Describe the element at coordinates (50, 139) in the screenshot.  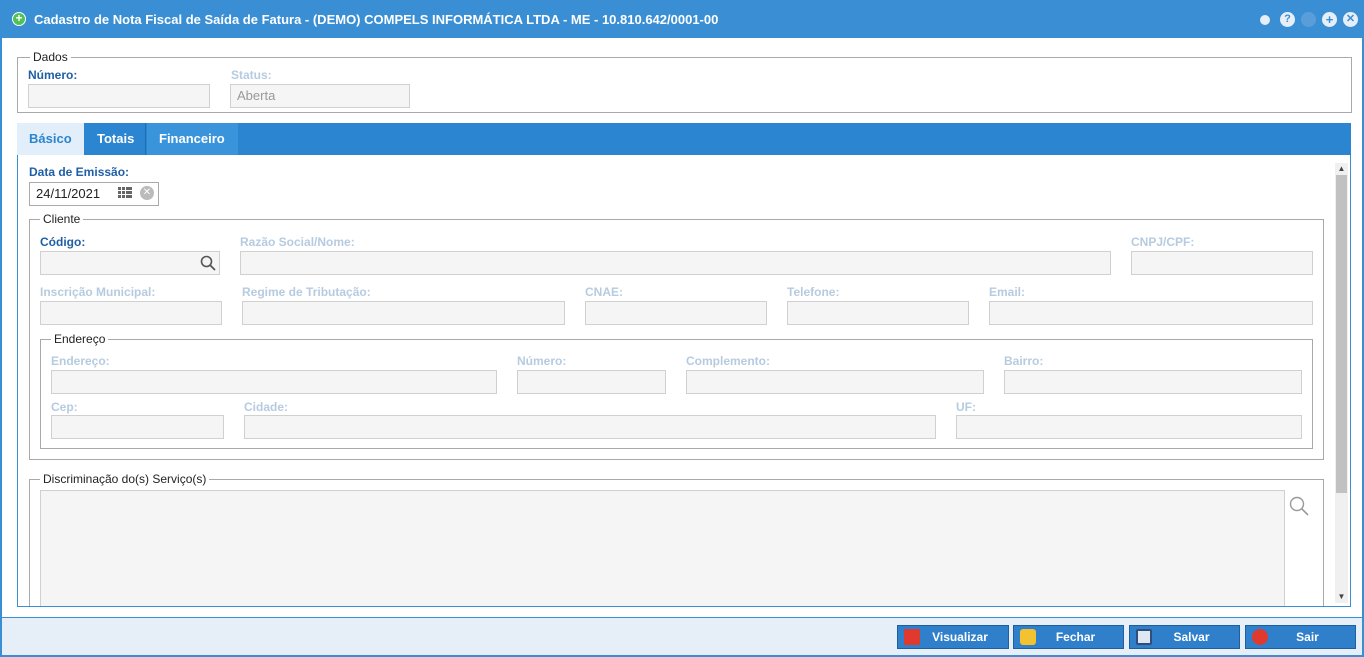
I see `tab-basico: Básico` at that location.